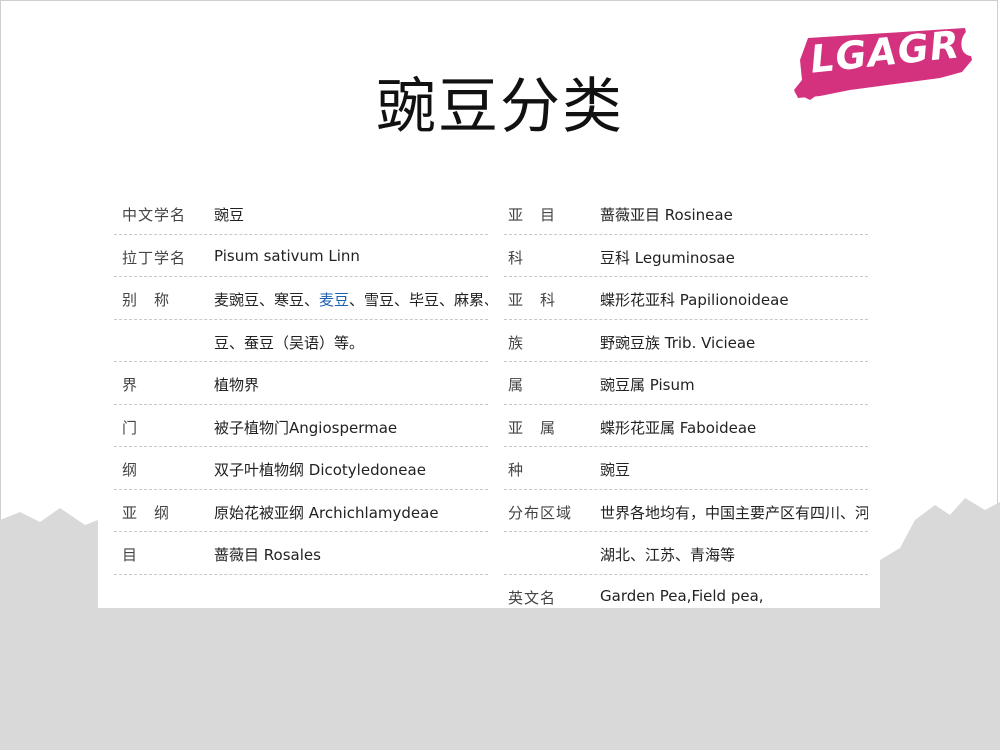  I want to click on row-value: Garden Pea,Field pea,, so click(682, 595).